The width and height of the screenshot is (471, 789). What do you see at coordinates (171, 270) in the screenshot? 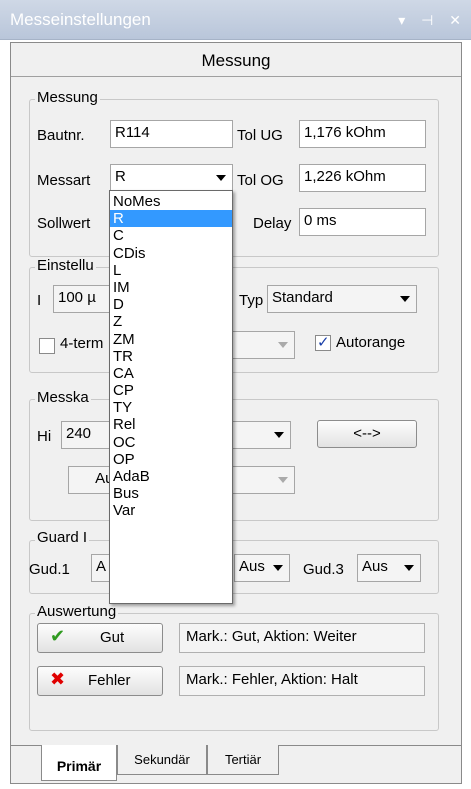
I see `messart-option: L` at bounding box center [171, 270].